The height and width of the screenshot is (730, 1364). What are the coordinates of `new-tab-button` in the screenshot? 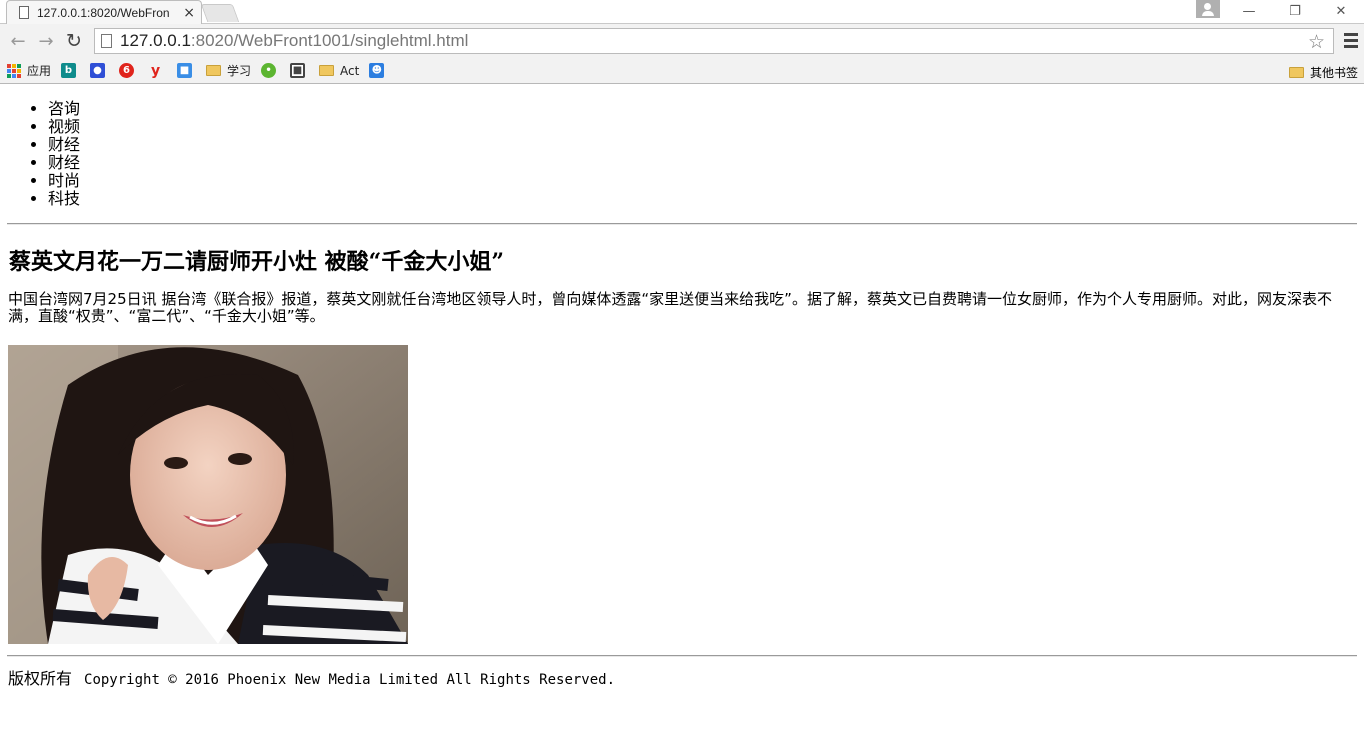 It's located at (220, 13).